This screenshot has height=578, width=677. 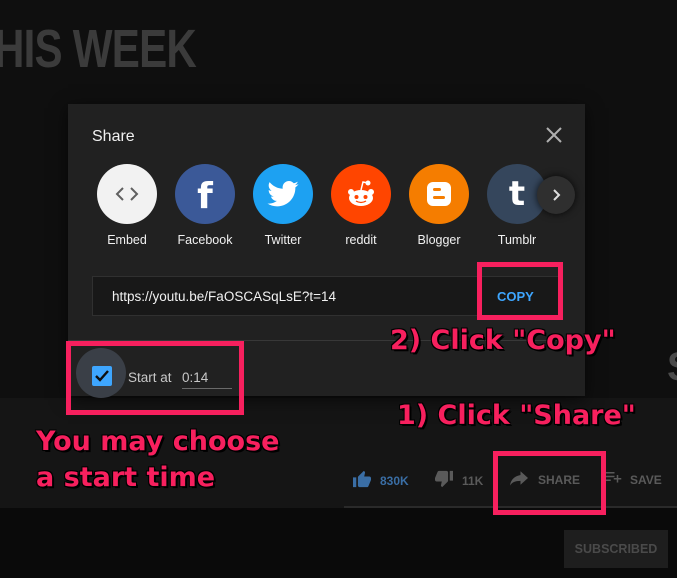 I want to click on share-facebook: f Facebook, so click(x=205, y=205).